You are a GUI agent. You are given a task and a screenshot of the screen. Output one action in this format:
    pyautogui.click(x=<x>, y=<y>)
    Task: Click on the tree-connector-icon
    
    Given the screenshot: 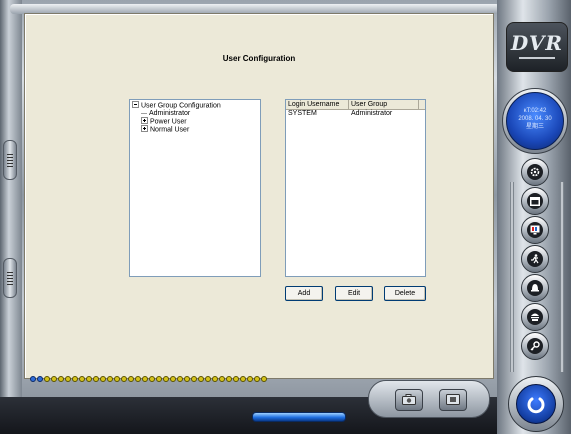 What is the action you would take?
    pyautogui.click(x=144, y=113)
    